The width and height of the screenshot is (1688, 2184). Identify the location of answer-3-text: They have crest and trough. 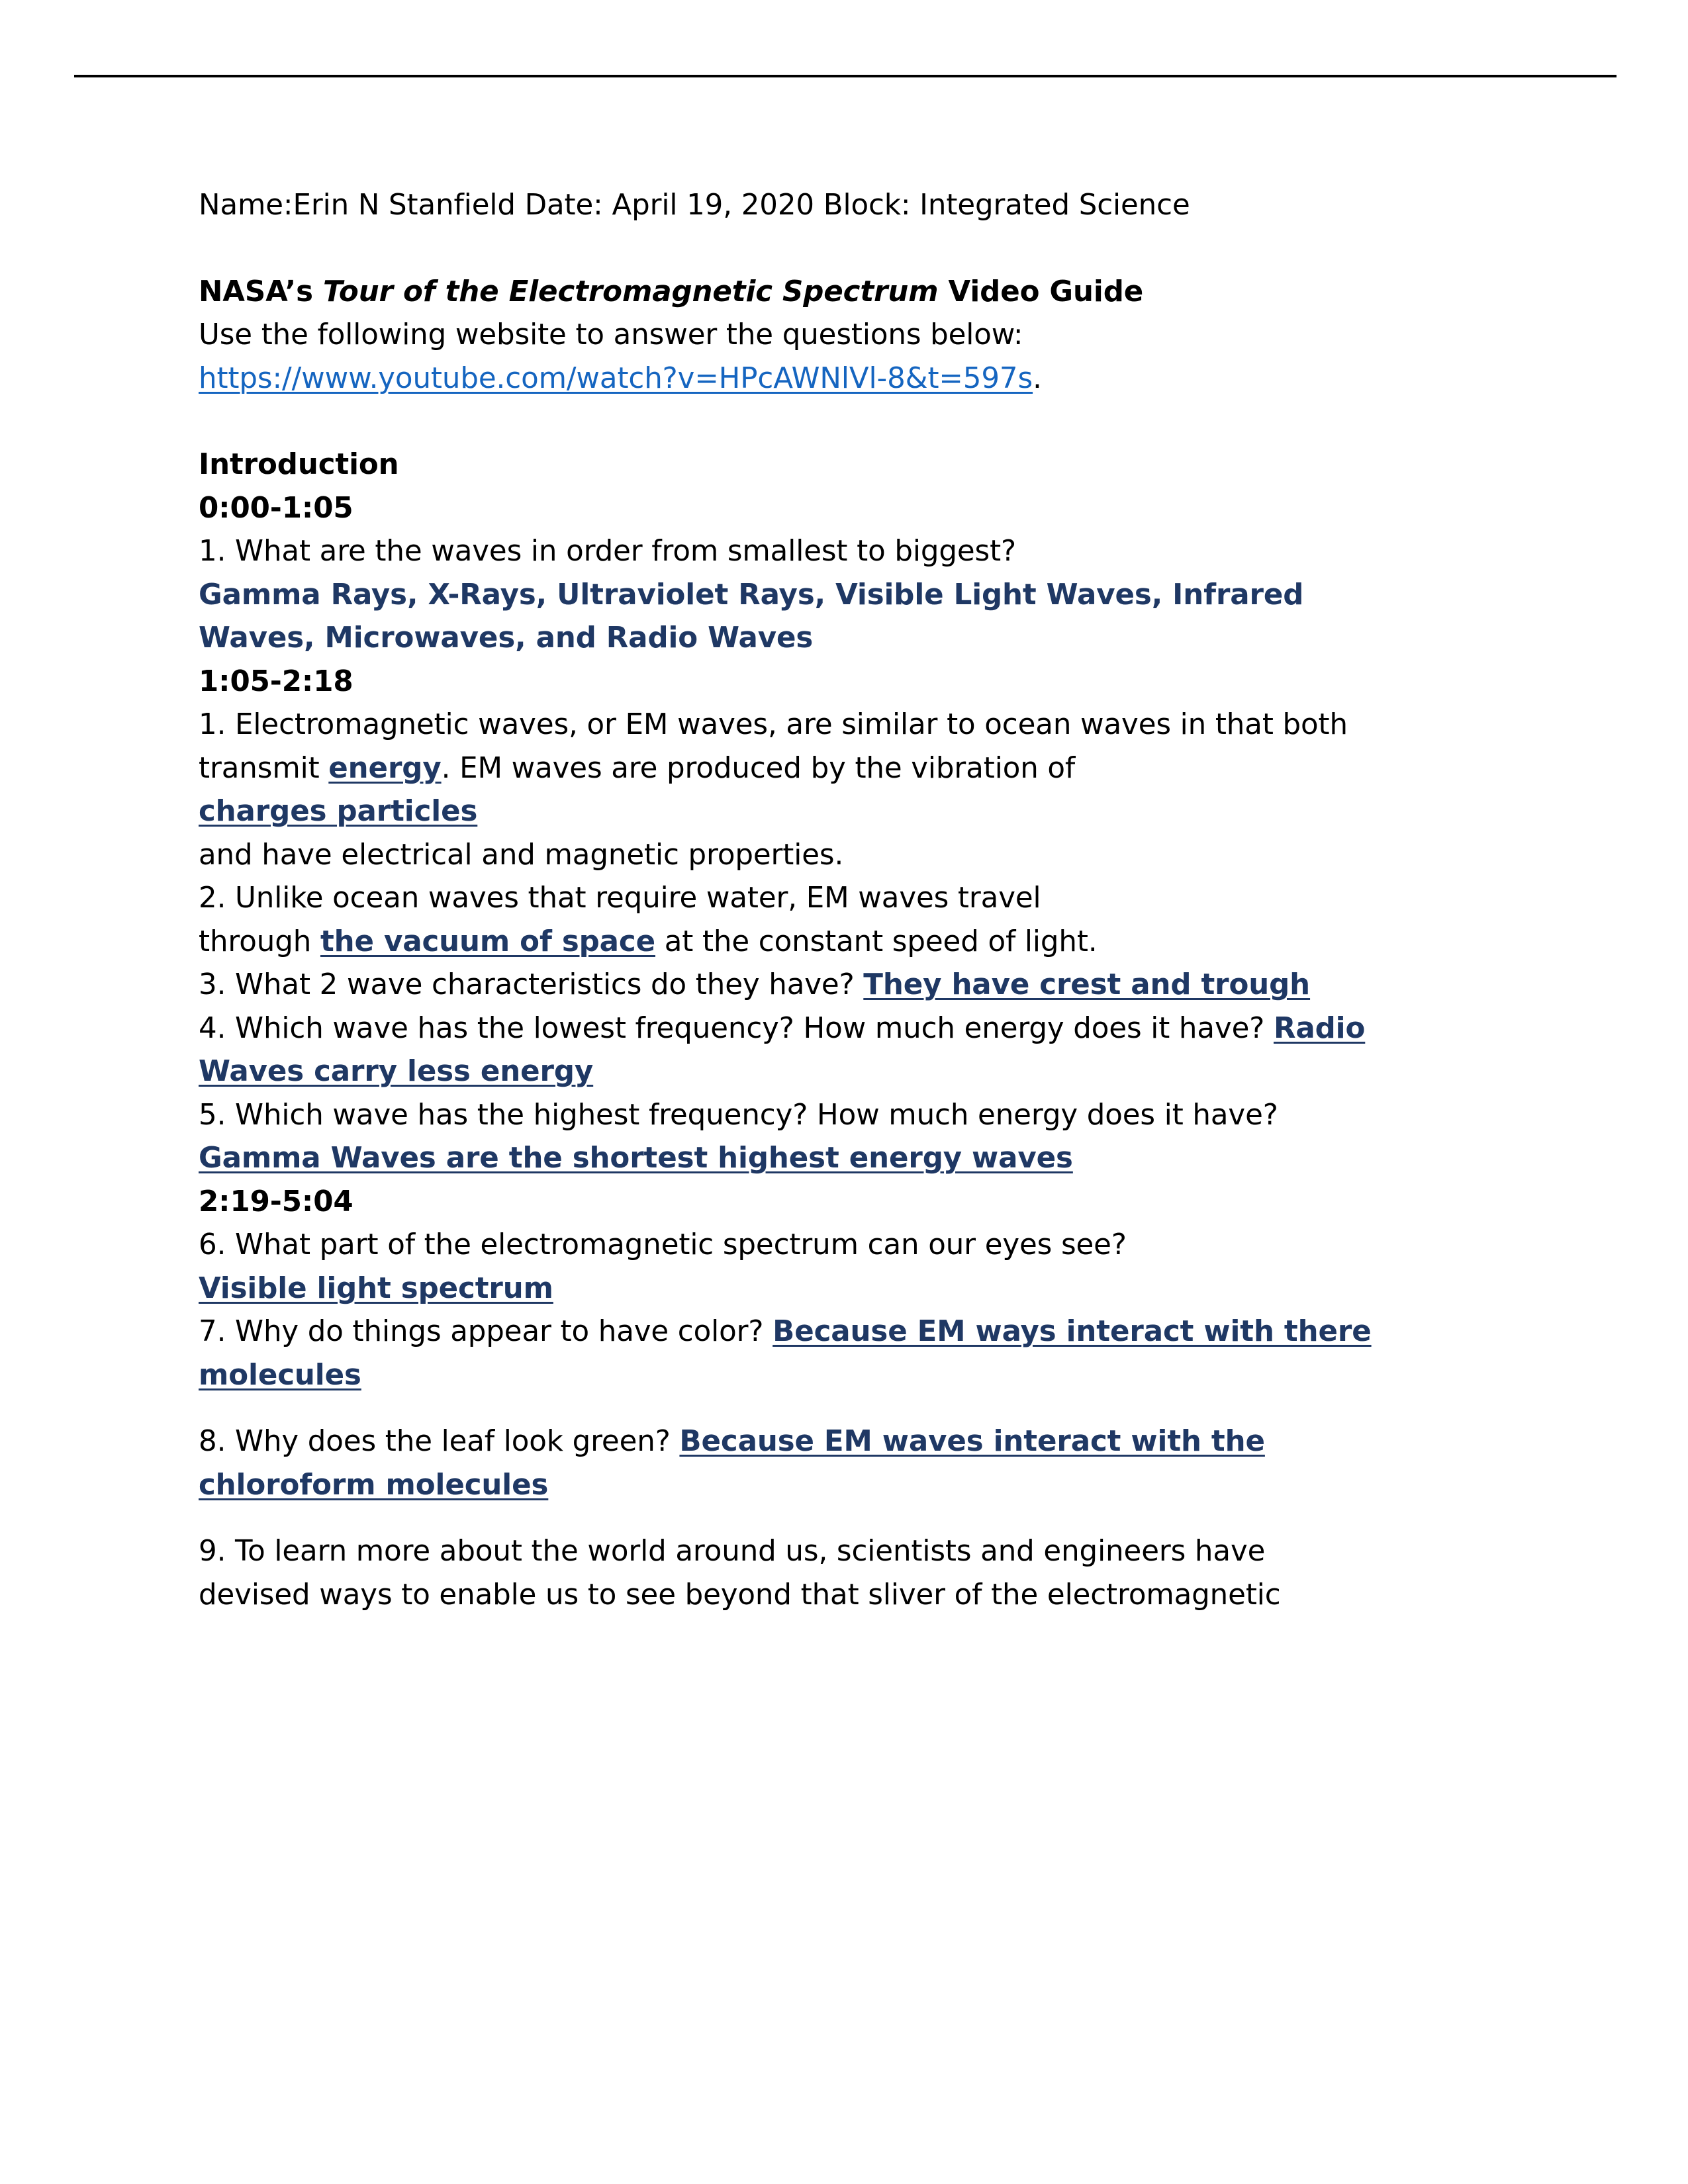
(1087, 984).